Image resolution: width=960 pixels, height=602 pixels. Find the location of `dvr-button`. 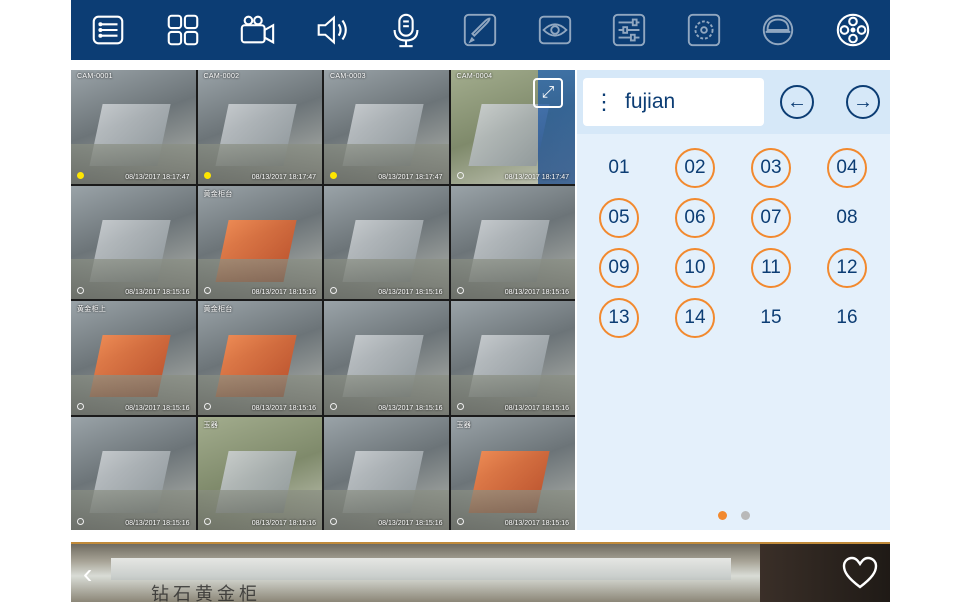

dvr-button is located at coordinates (108, 30).